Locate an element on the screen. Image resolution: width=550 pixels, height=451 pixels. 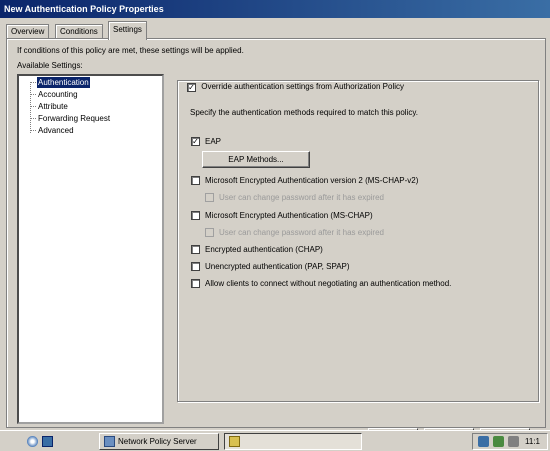
start-button is located at coordinates (8, 441).